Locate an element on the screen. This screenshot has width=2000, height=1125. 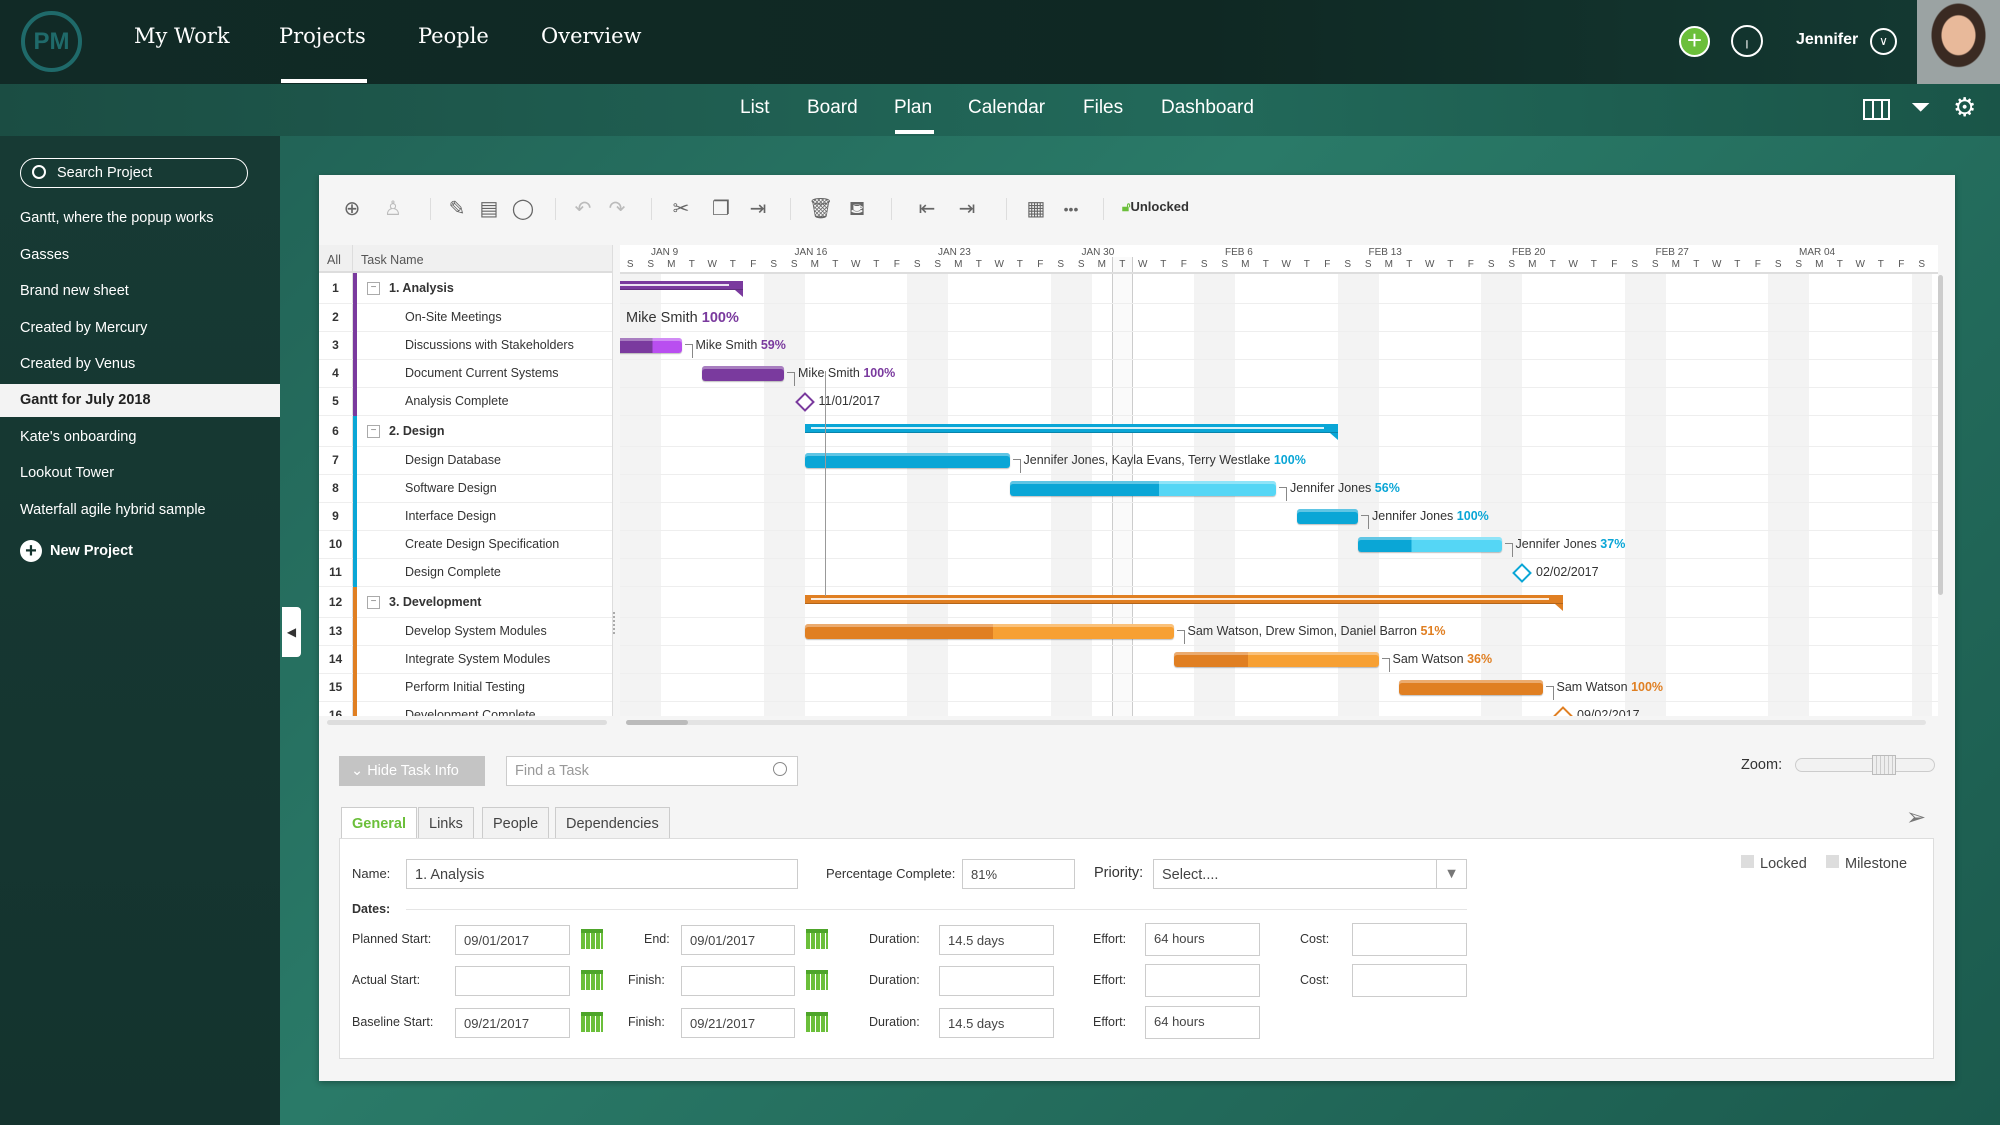
actual-cost-input is located at coordinates (1409, 980).